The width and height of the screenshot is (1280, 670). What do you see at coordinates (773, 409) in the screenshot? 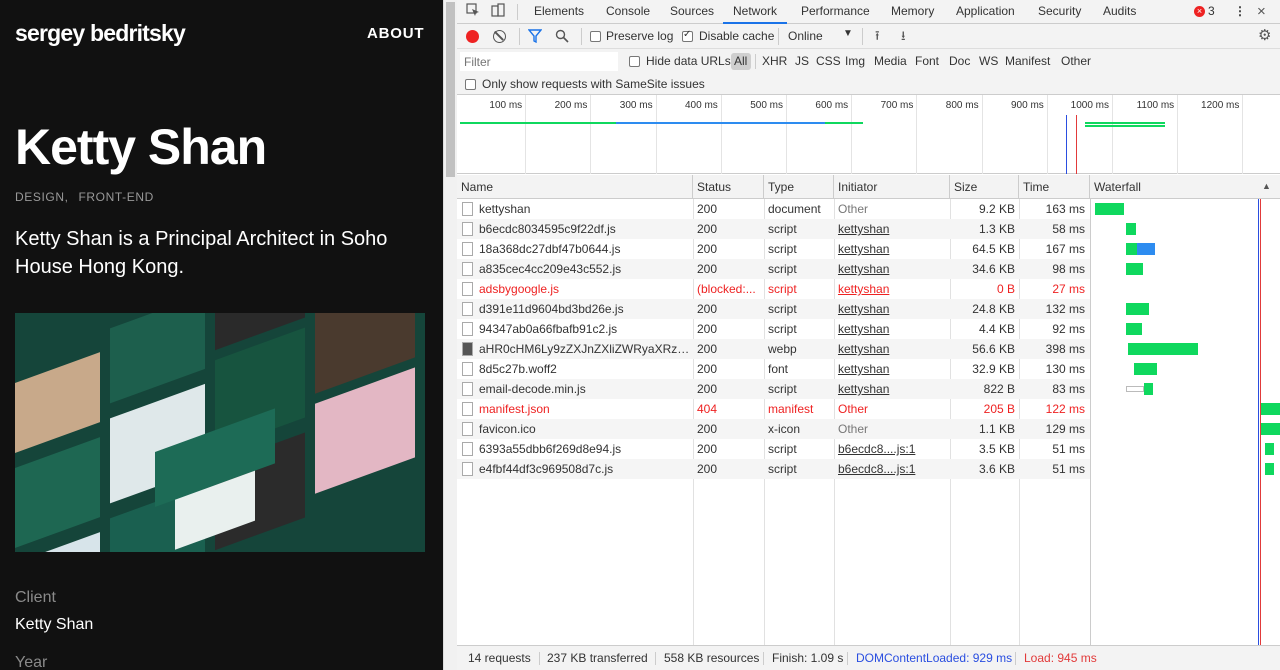
I see `table-row: manifest.json 404 manifest Other 205 B 122 ms` at bounding box center [773, 409].